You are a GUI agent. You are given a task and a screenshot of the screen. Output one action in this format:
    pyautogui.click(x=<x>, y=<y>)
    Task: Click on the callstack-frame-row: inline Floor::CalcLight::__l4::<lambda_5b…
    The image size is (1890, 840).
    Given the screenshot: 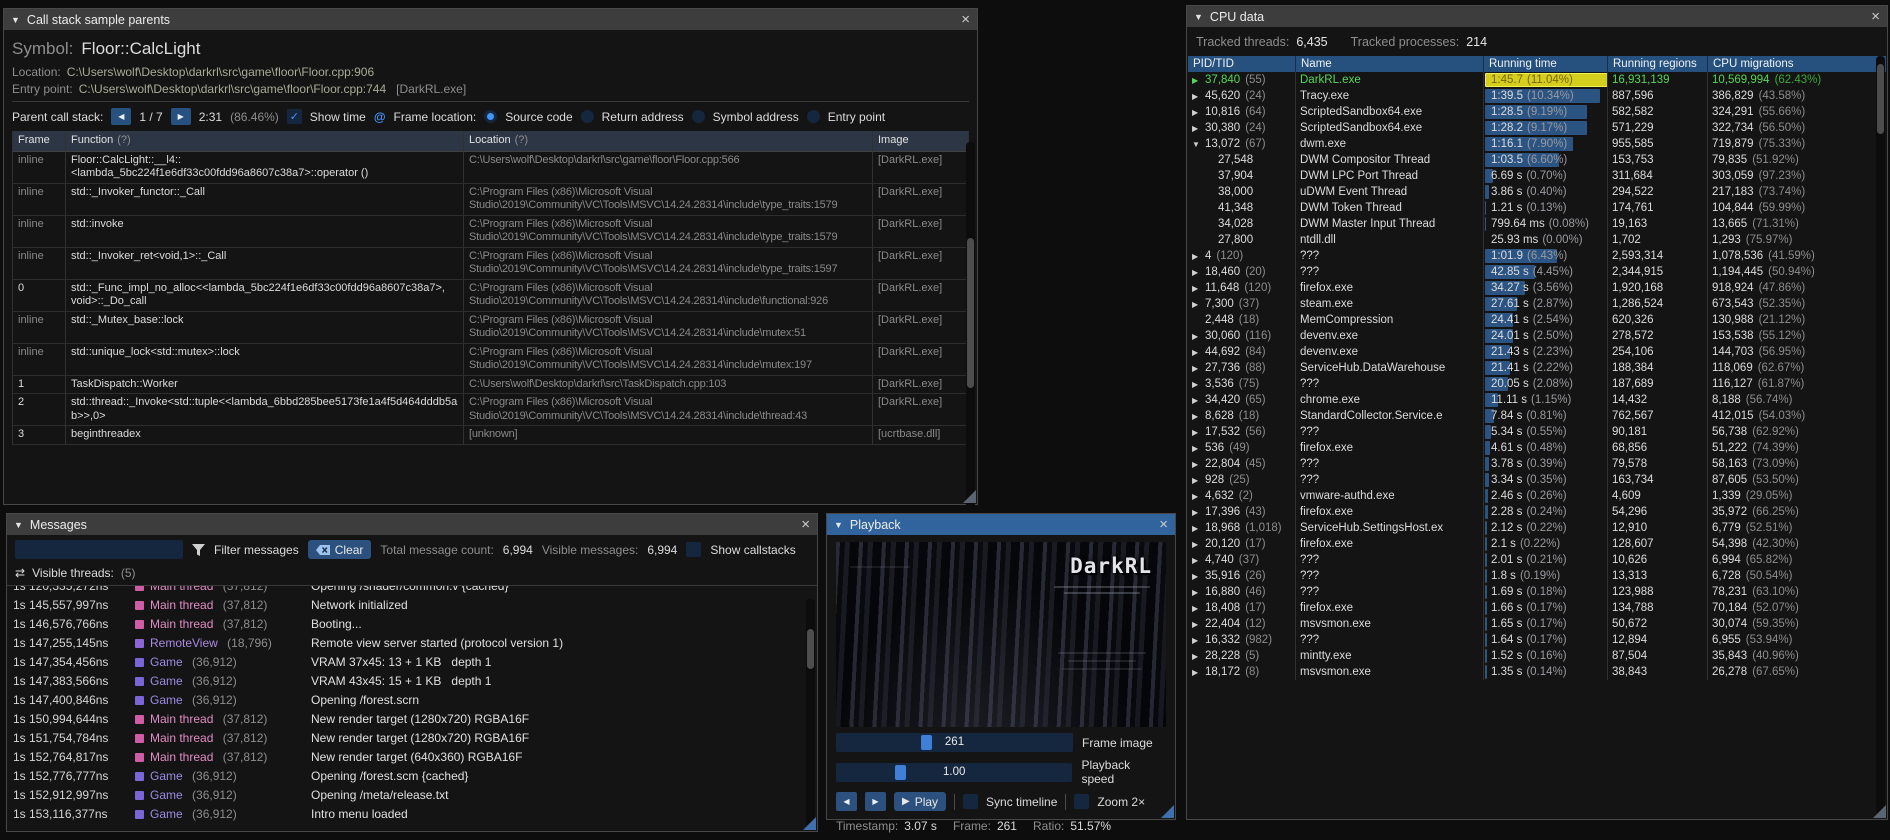 What is the action you would take?
    pyautogui.click(x=490, y=167)
    